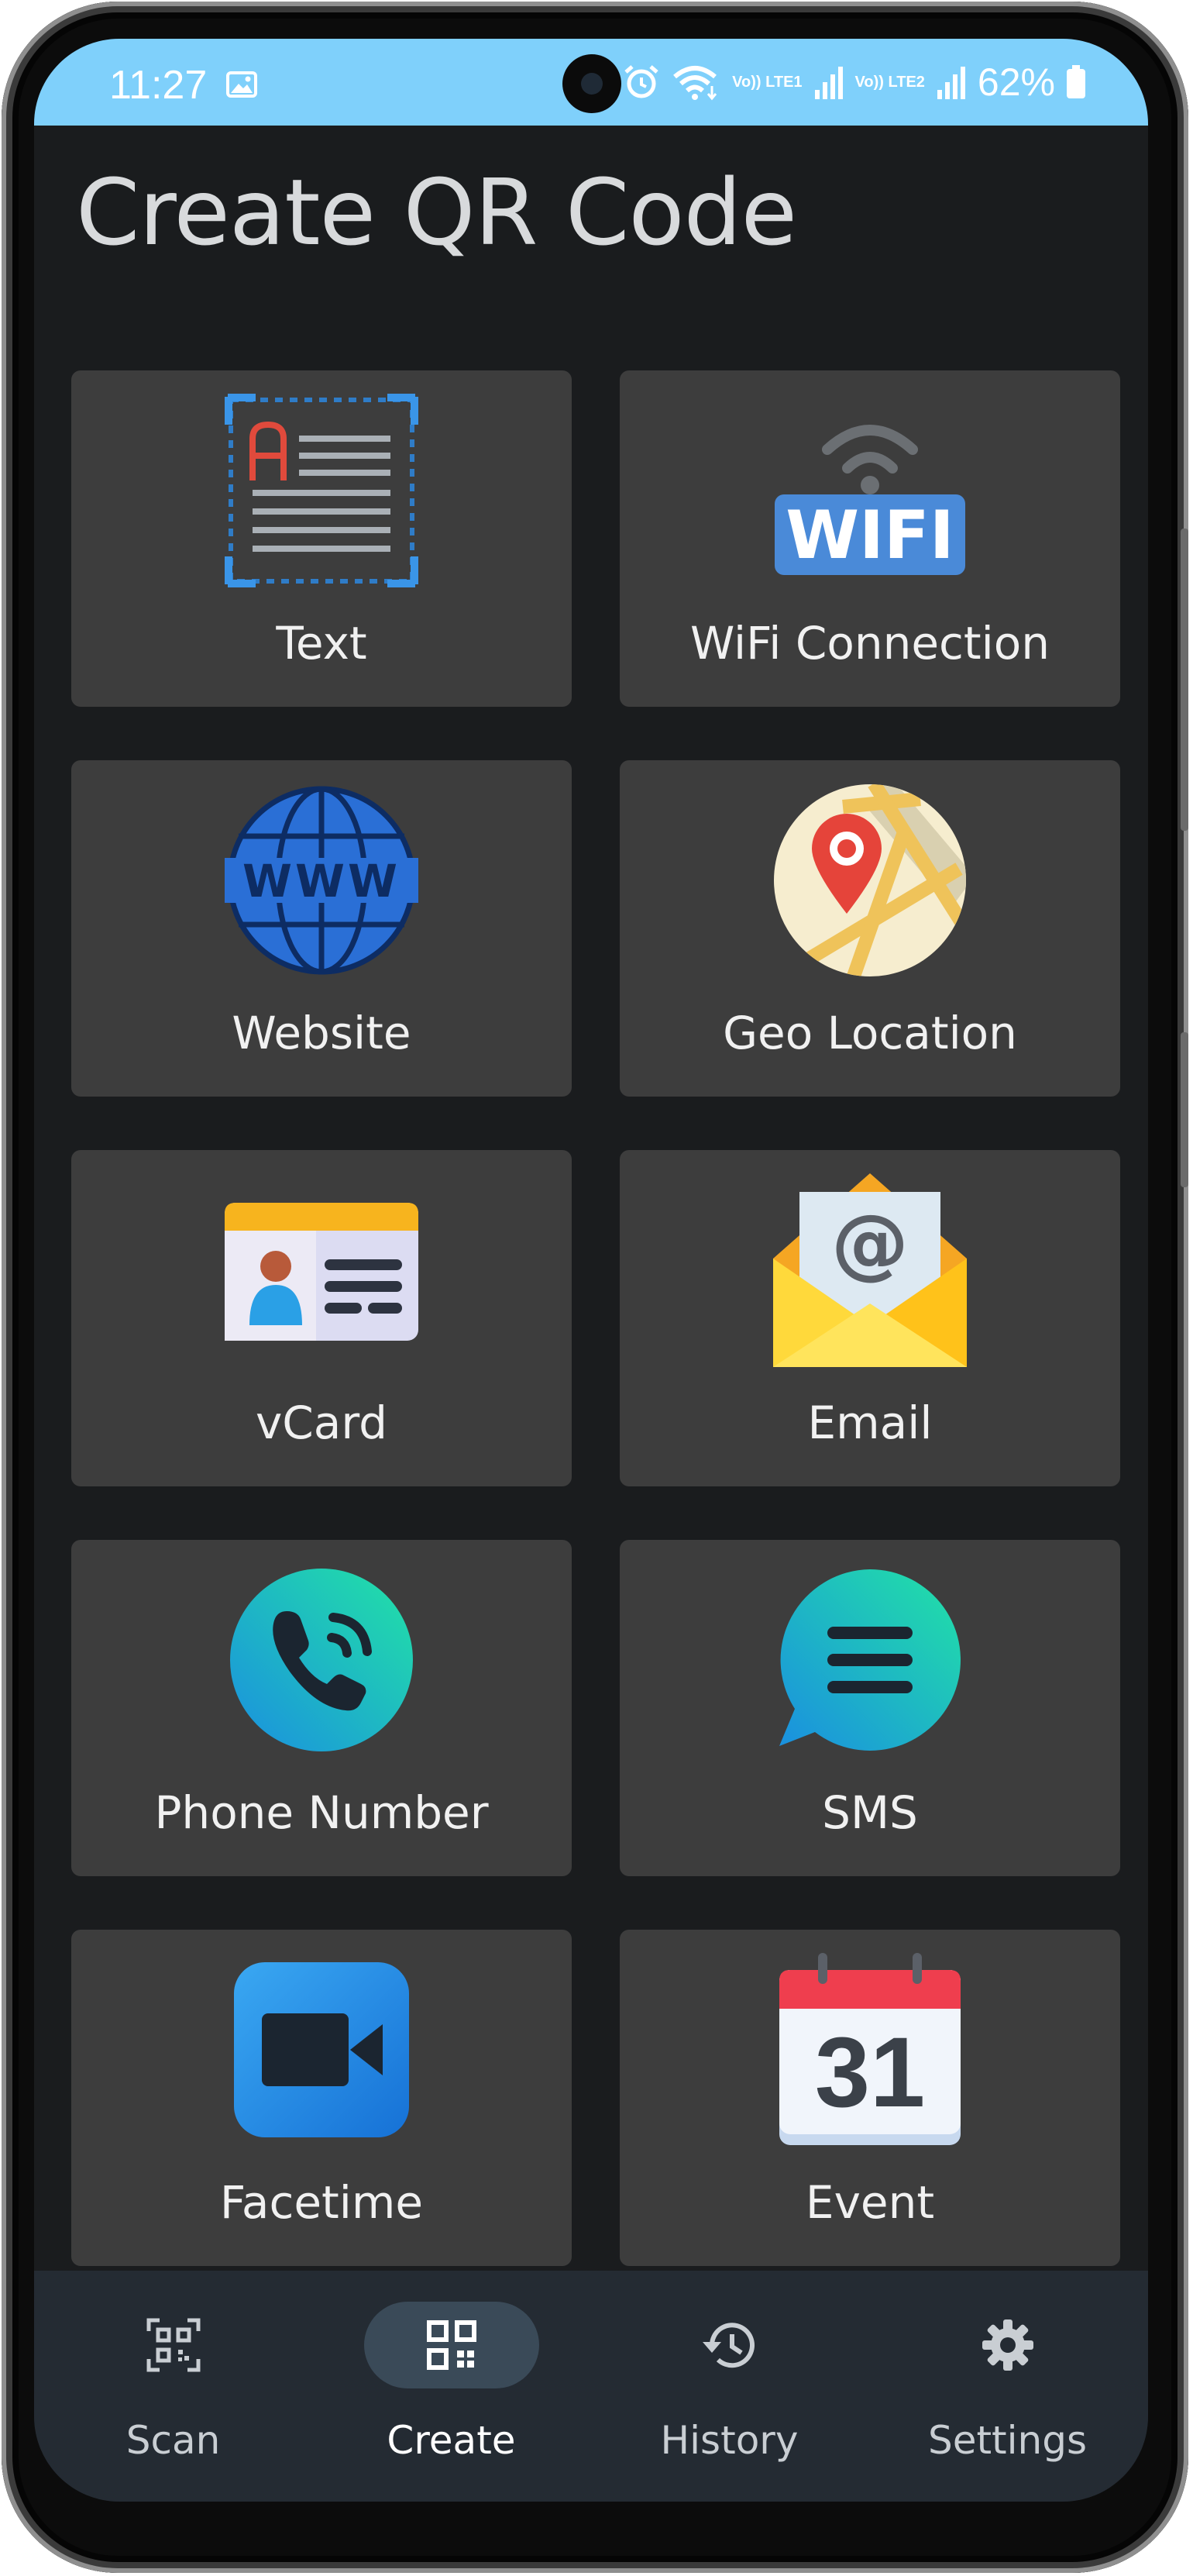  What do you see at coordinates (870, 1812) in the screenshot?
I see `option-label: SMS` at bounding box center [870, 1812].